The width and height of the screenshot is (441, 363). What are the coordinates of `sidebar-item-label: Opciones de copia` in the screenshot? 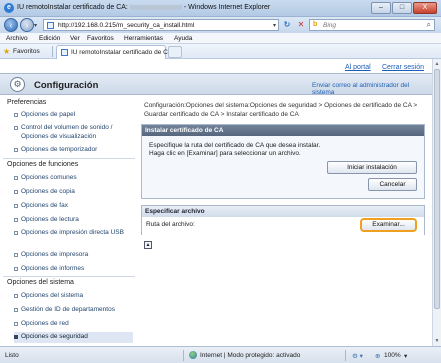 It's located at (48, 191).